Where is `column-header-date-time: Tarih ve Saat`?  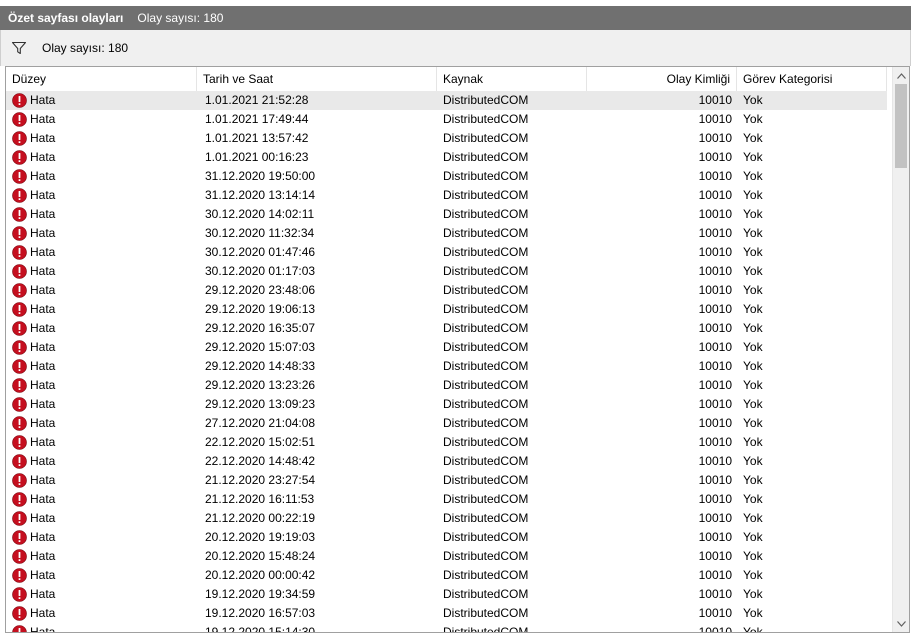
column-header-date-time: Tarih ve Saat is located at coordinates (317, 79).